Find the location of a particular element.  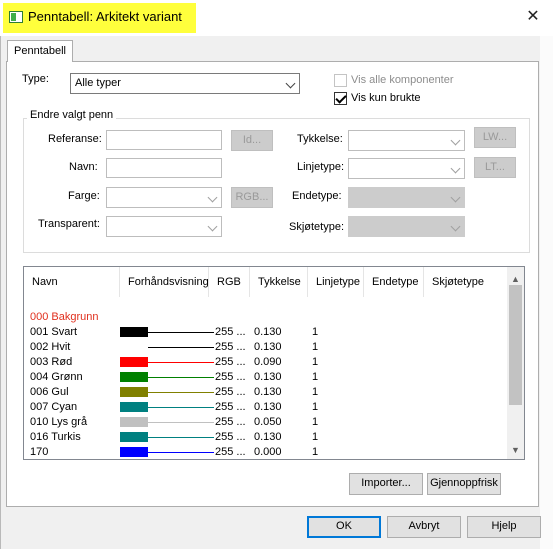

edit-pen-group-title: Endre valgt penn is located at coordinates (72, 115).